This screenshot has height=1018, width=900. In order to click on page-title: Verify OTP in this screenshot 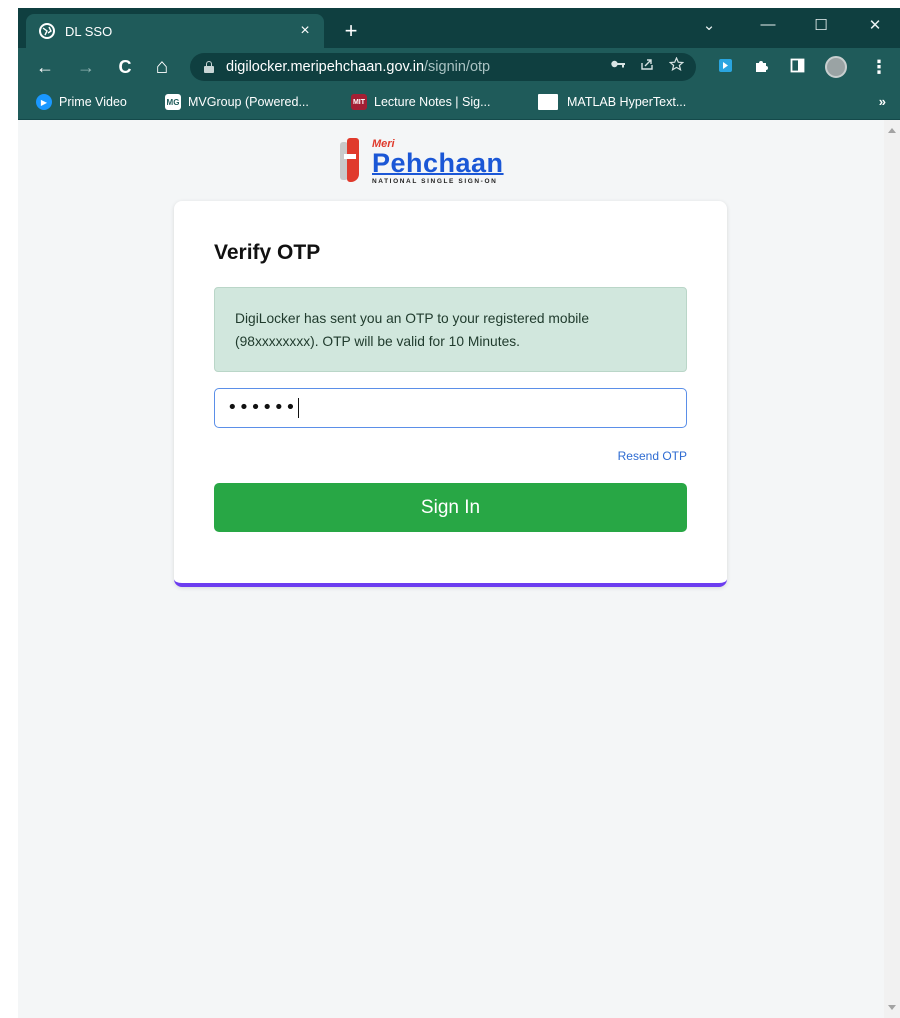, I will do `click(267, 252)`.